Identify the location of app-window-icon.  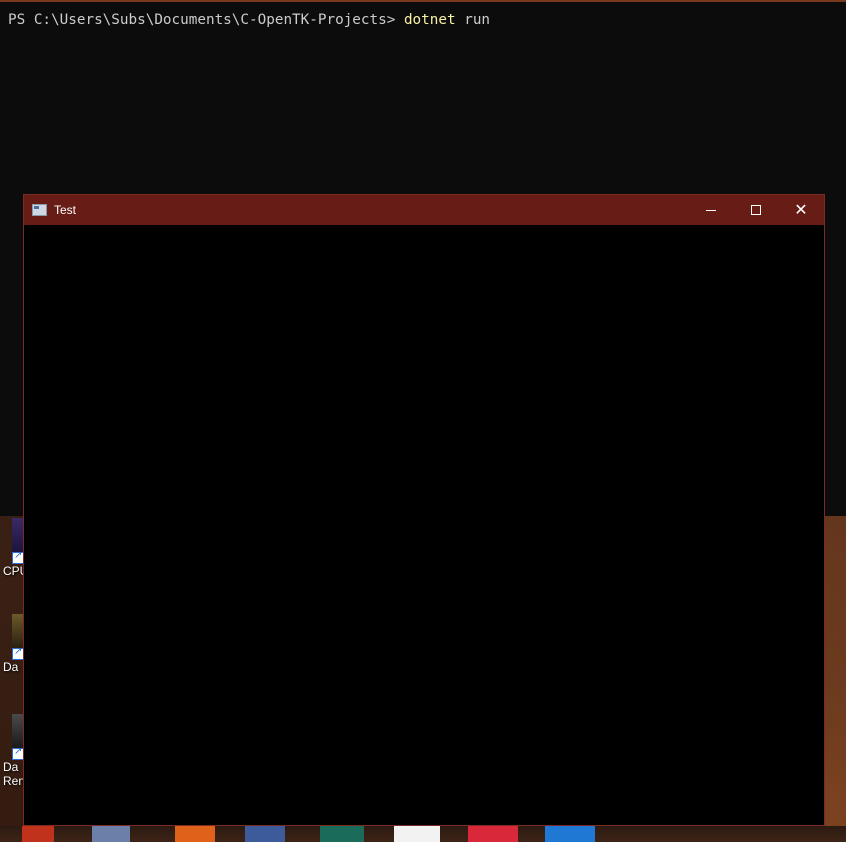
(39, 210).